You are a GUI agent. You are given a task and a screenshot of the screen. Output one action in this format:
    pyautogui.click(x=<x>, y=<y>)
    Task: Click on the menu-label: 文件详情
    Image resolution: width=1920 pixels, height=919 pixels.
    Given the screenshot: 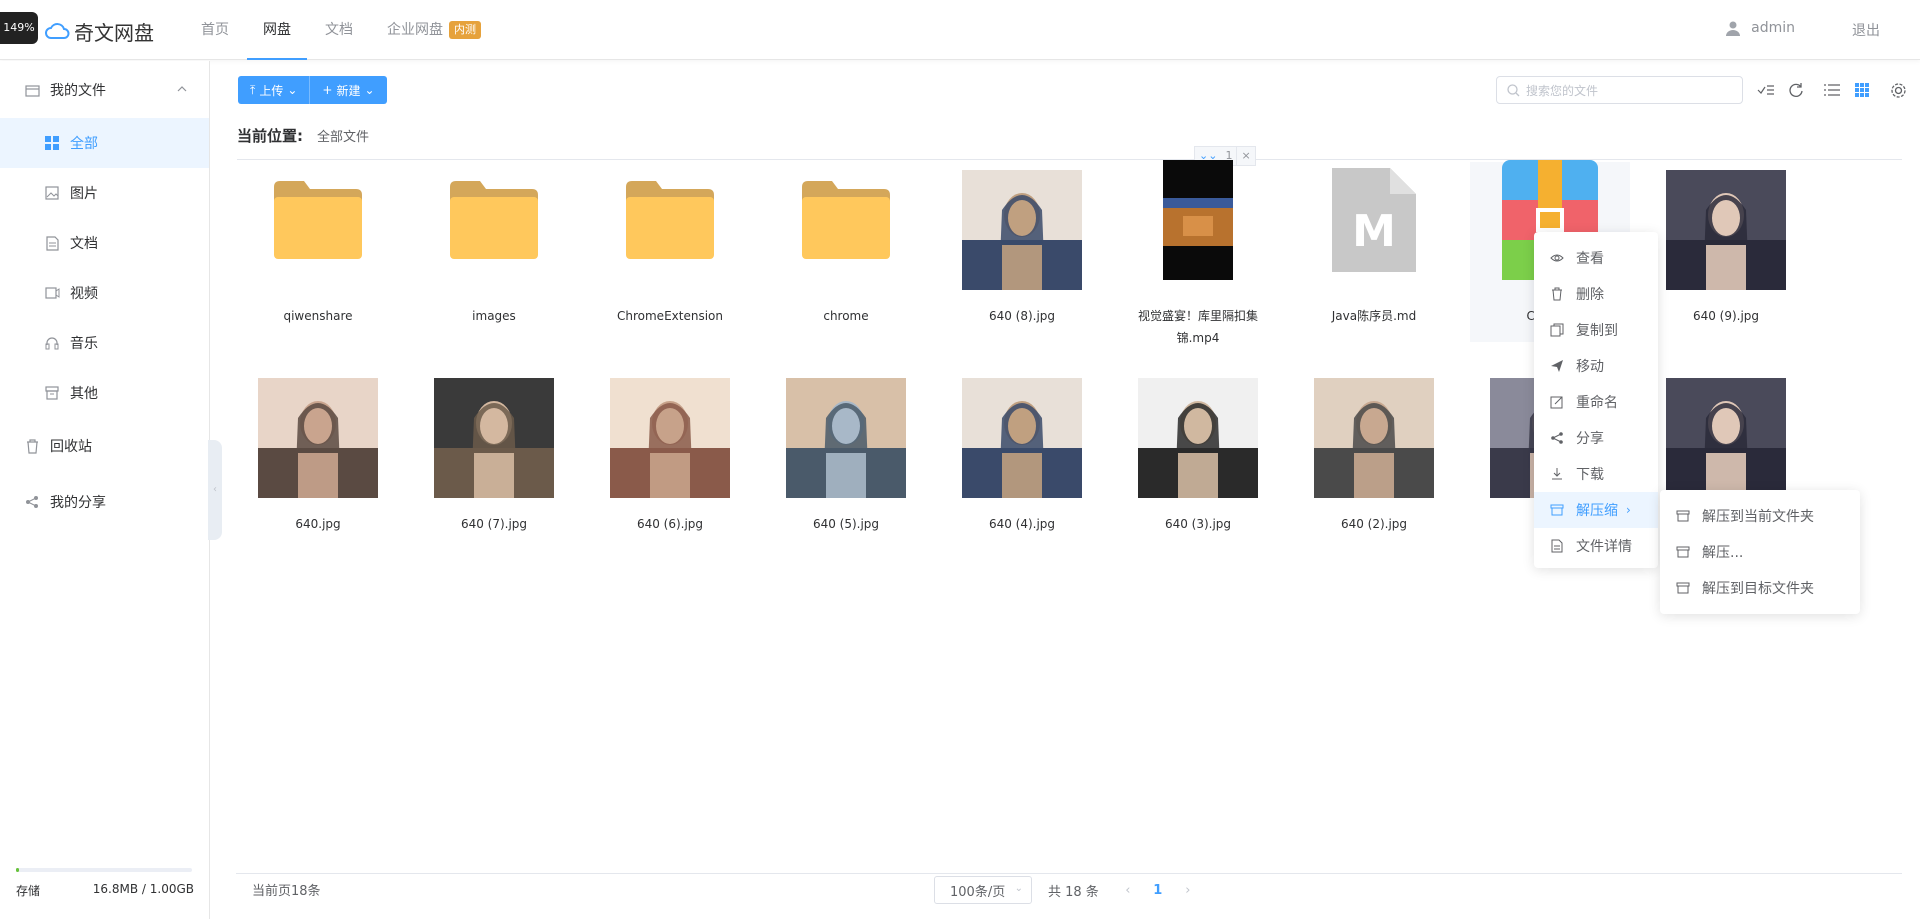 What is the action you would take?
    pyautogui.click(x=1604, y=547)
    